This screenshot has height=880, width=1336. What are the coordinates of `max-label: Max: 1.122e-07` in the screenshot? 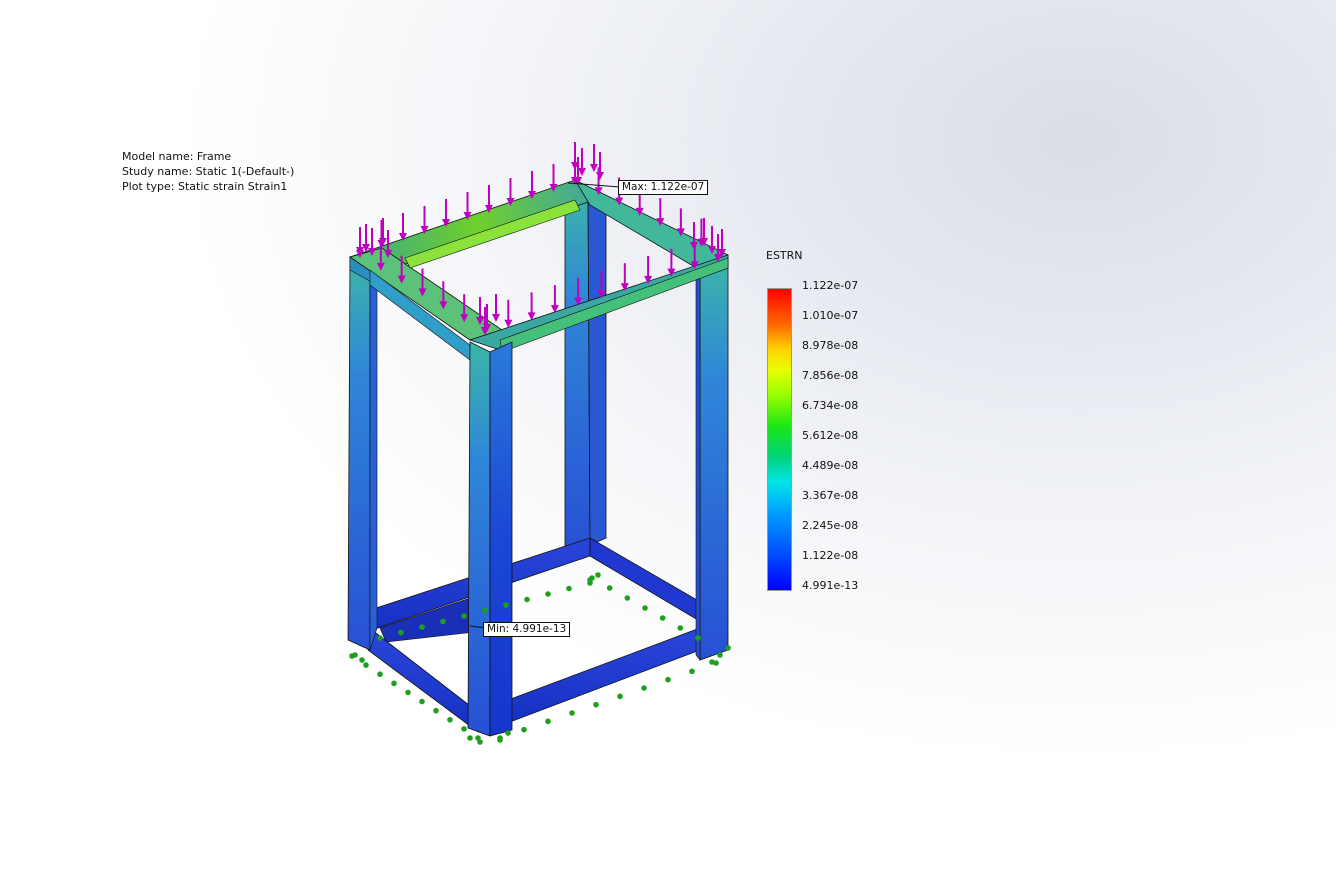 It's located at (663, 187).